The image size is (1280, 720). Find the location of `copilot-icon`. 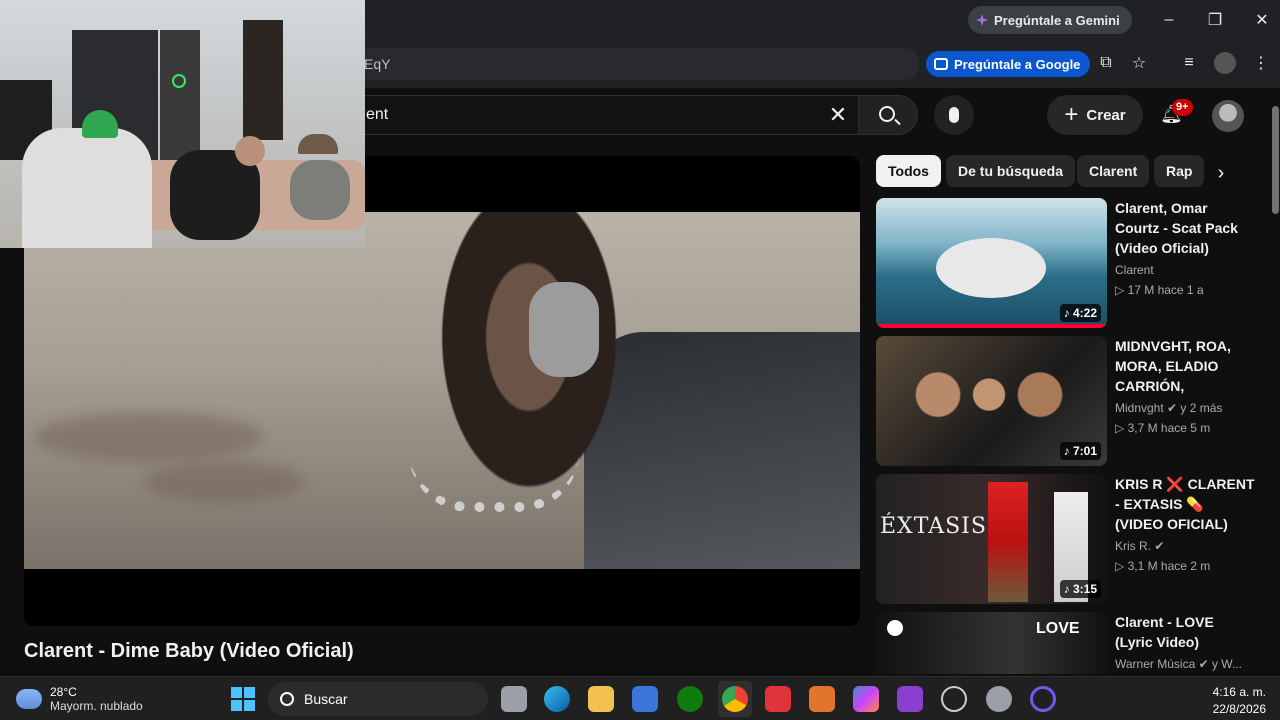

copilot-icon is located at coordinates (866, 699).